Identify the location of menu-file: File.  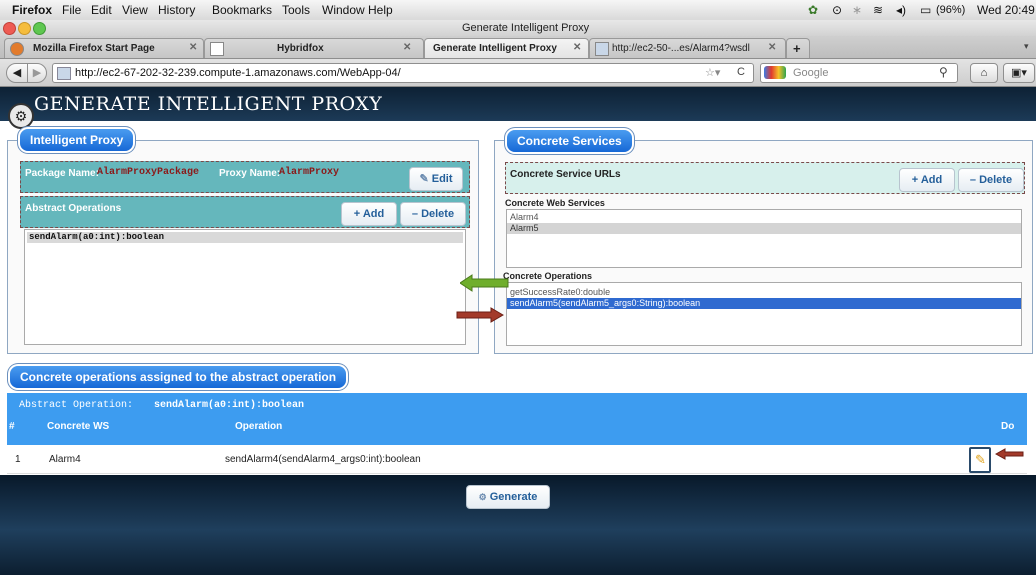
(71, 10).